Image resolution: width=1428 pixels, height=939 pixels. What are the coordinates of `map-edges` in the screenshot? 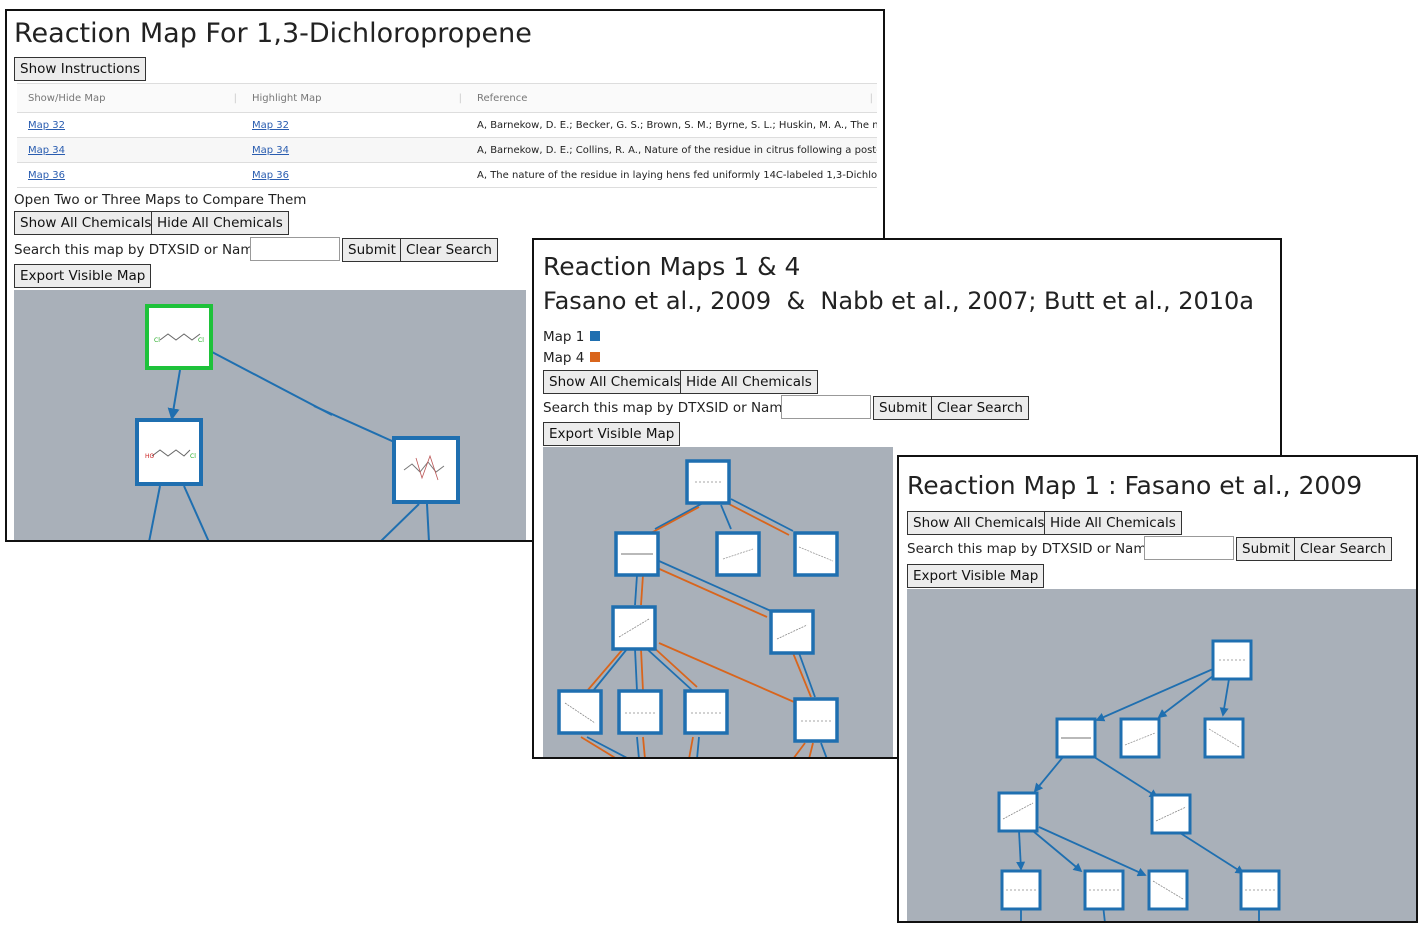 It's located at (1138, 794).